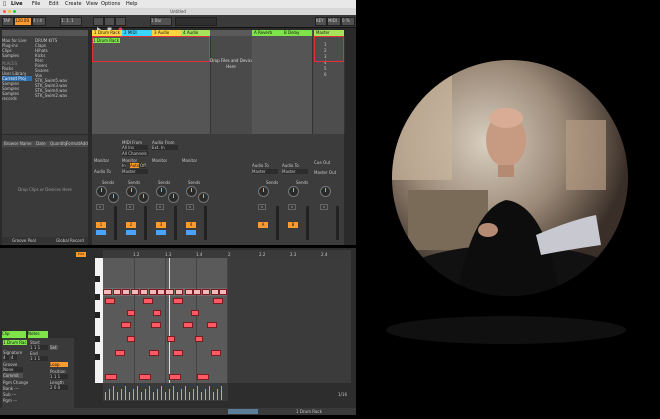  What do you see at coordinates (14, 357) in the screenshot?
I see `signature-denominator: 4` at bounding box center [14, 357].